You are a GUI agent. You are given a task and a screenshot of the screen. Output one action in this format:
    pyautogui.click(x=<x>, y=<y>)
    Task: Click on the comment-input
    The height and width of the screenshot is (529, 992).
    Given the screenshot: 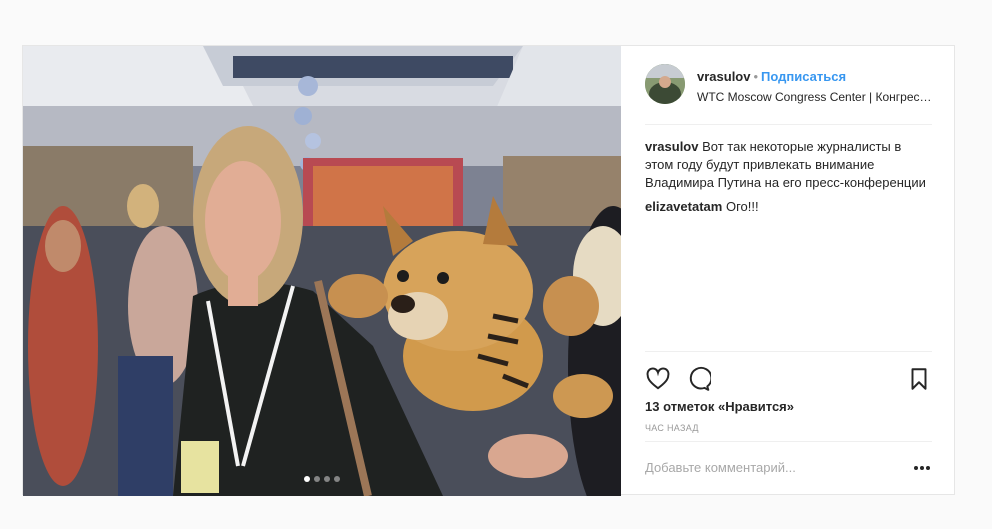 What is the action you would take?
    pyautogui.click(x=765, y=467)
    